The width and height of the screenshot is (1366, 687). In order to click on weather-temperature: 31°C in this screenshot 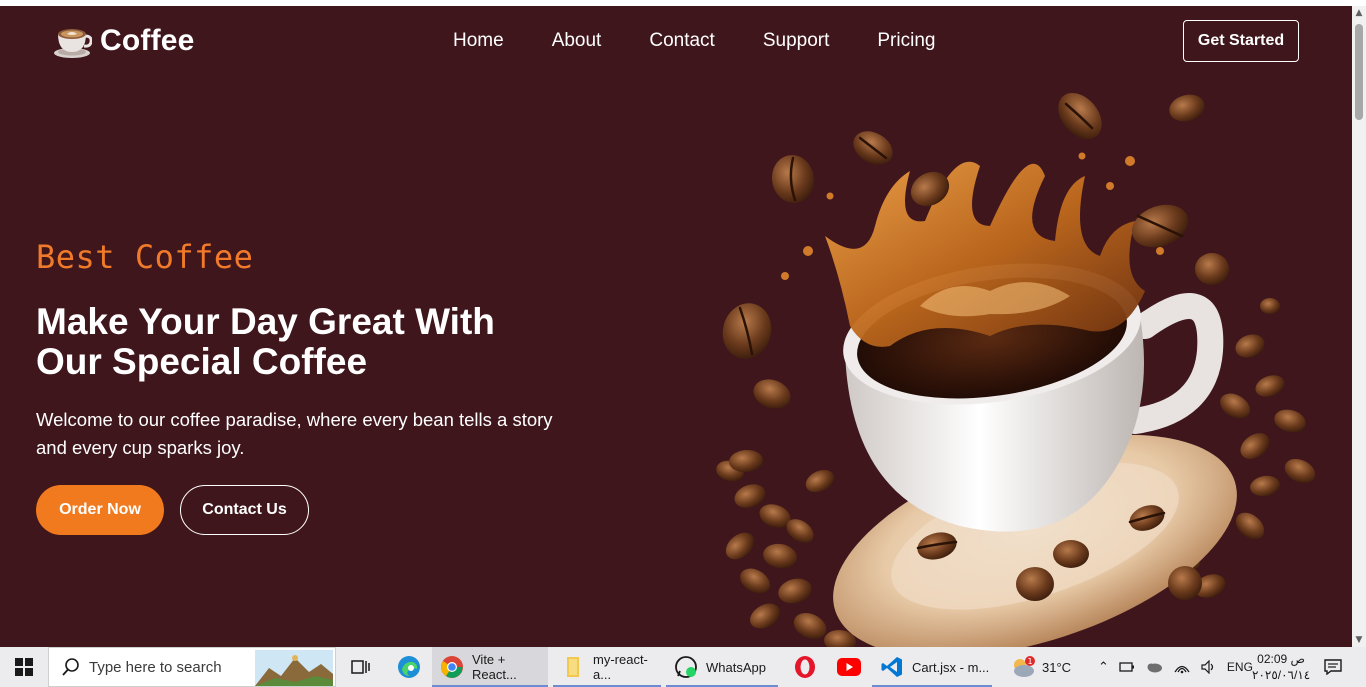, I will do `click(1057, 667)`.